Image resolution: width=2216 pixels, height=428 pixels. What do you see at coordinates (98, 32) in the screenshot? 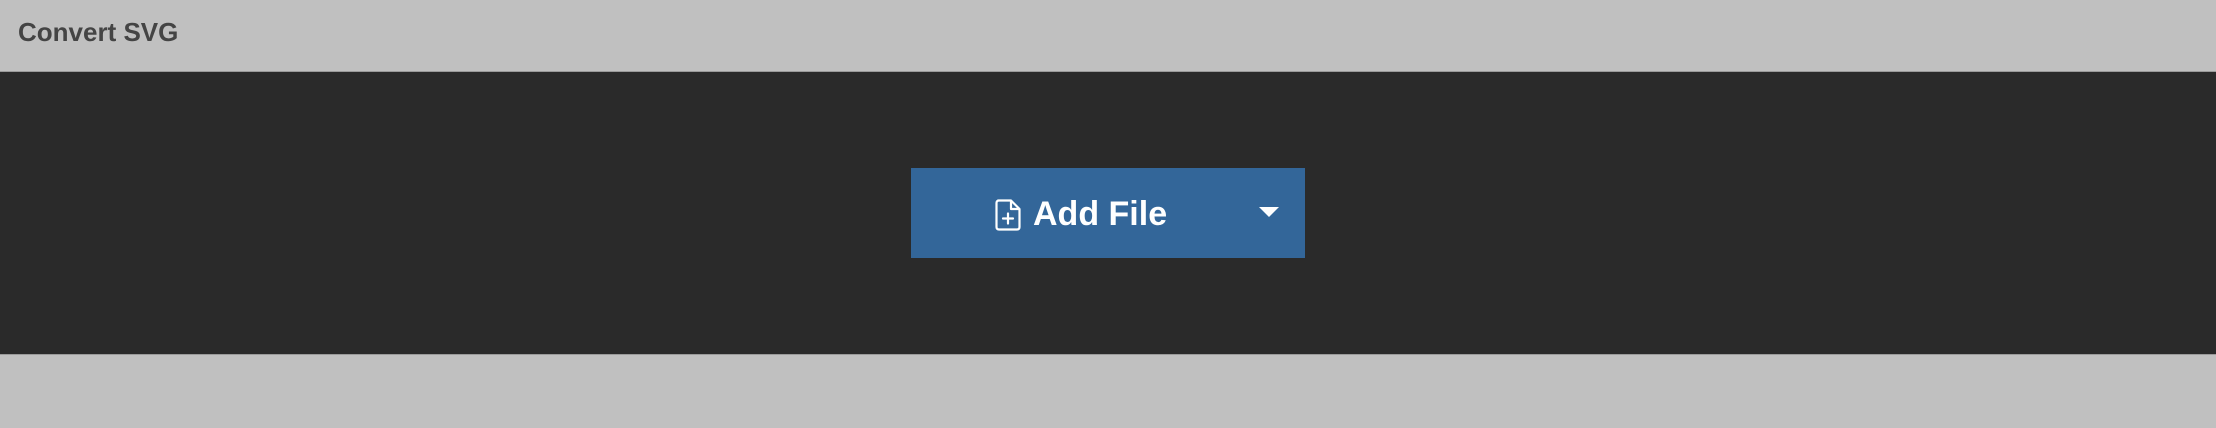
I see `page-title: Convert SVG` at bounding box center [98, 32].